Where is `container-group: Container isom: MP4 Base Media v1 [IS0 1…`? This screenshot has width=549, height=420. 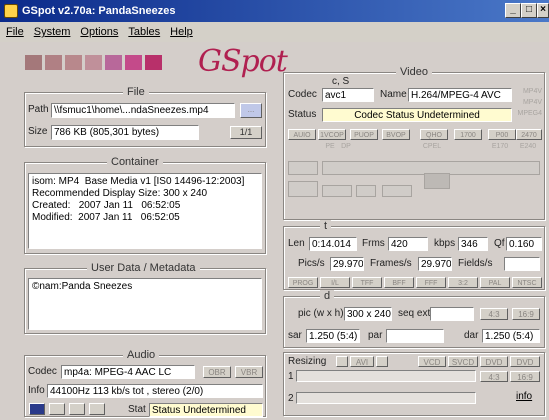 container-group: Container isom: MP4 Base Media v1 [IS0 1… is located at coordinates (145, 205).